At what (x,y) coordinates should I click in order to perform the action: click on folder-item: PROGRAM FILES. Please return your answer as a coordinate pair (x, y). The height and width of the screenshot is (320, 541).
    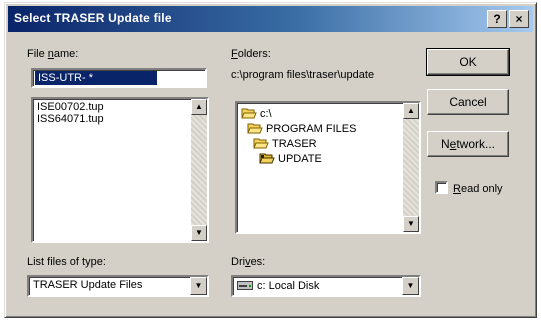
    Looking at the image, I should click on (328, 129).